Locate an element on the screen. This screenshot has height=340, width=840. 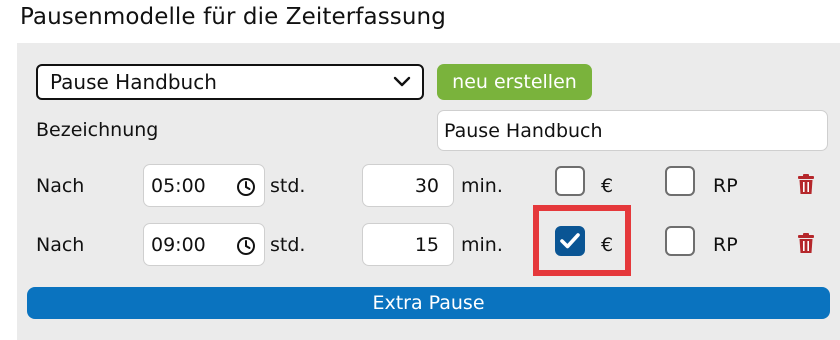
row-1-prefix: Nach is located at coordinates (60, 186).